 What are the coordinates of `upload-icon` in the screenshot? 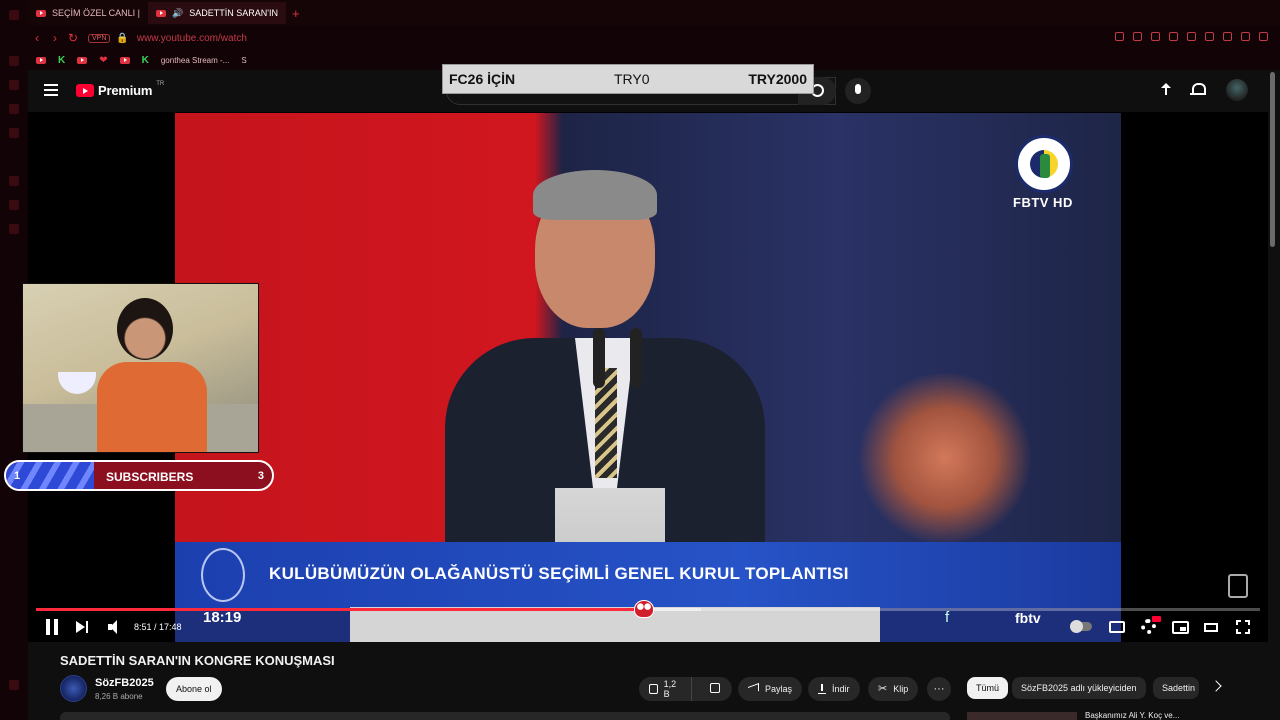 It's located at (1166, 90).